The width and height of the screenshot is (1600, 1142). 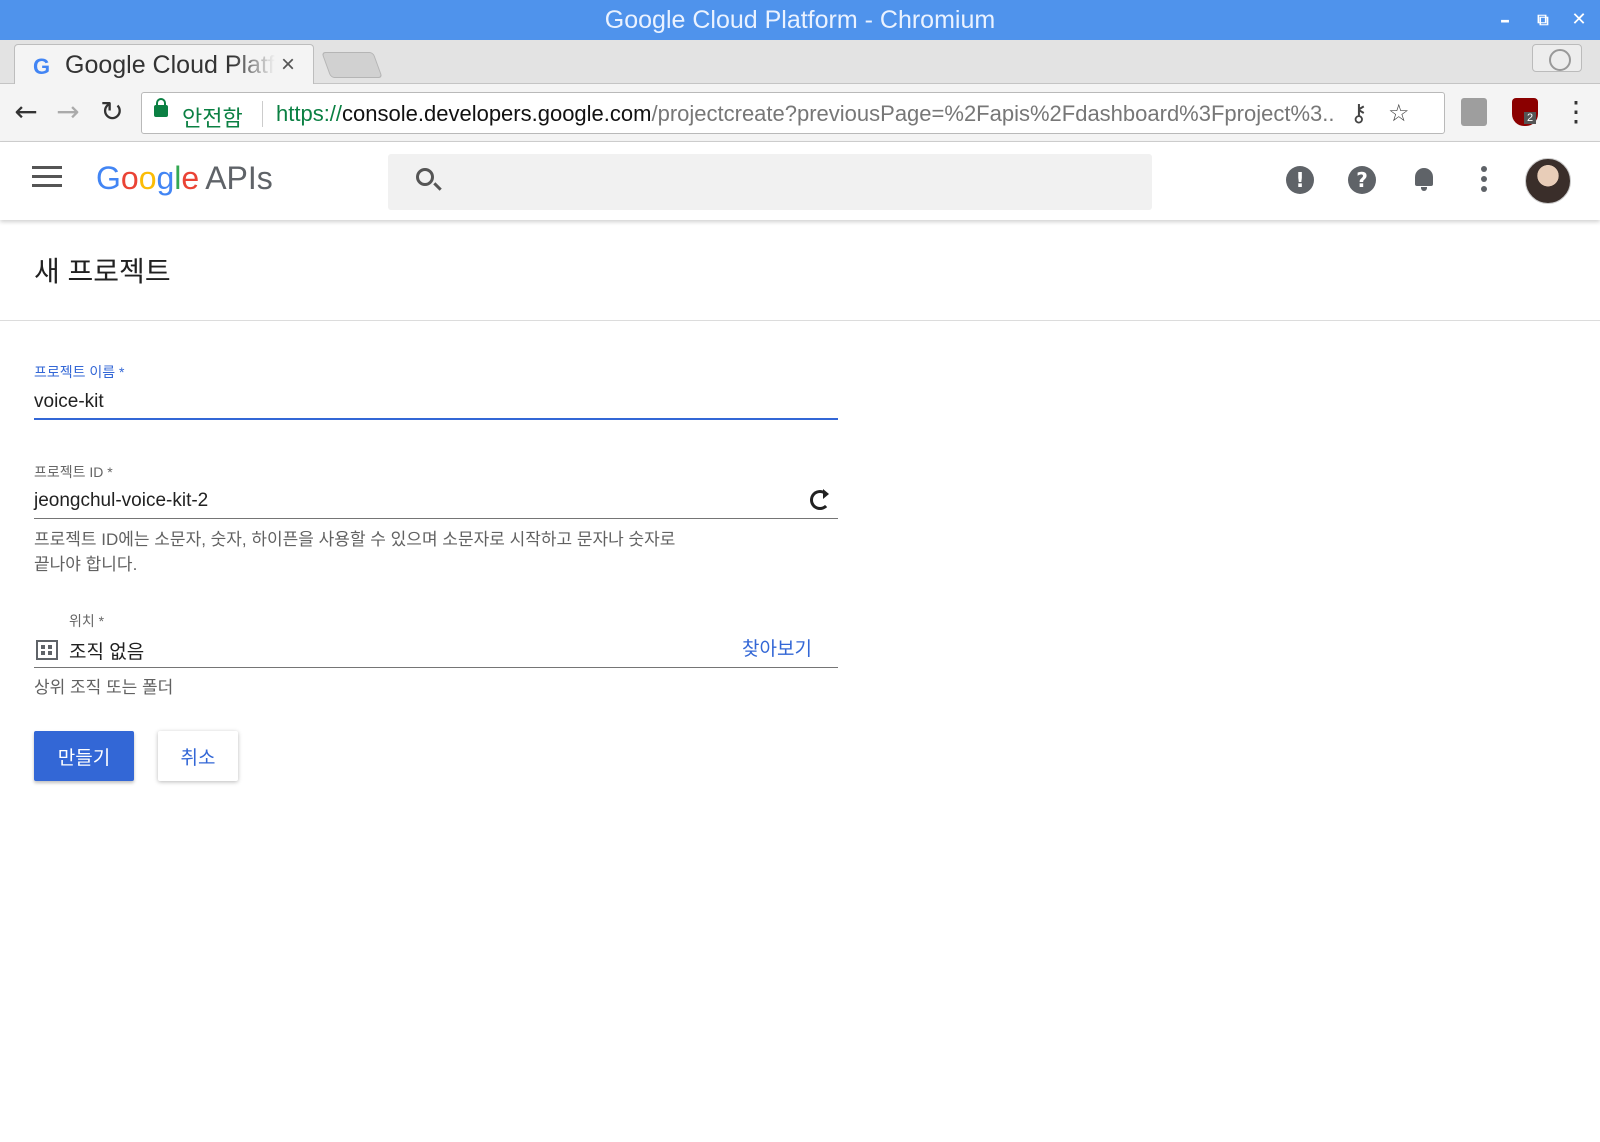 I want to click on back-icon: ←, so click(x=26, y=112).